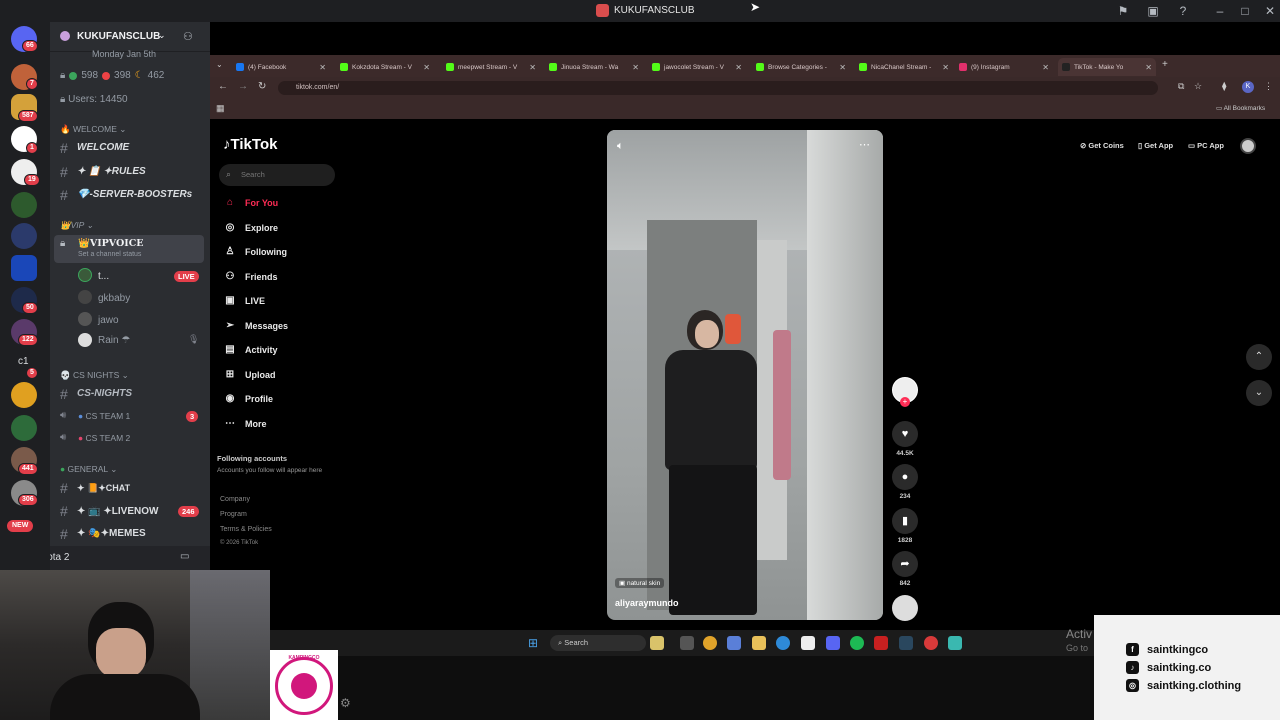 The width and height of the screenshot is (1280, 720). What do you see at coordinates (251, 228) in the screenshot?
I see `nav-explore: ◎ Explore` at bounding box center [251, 228].